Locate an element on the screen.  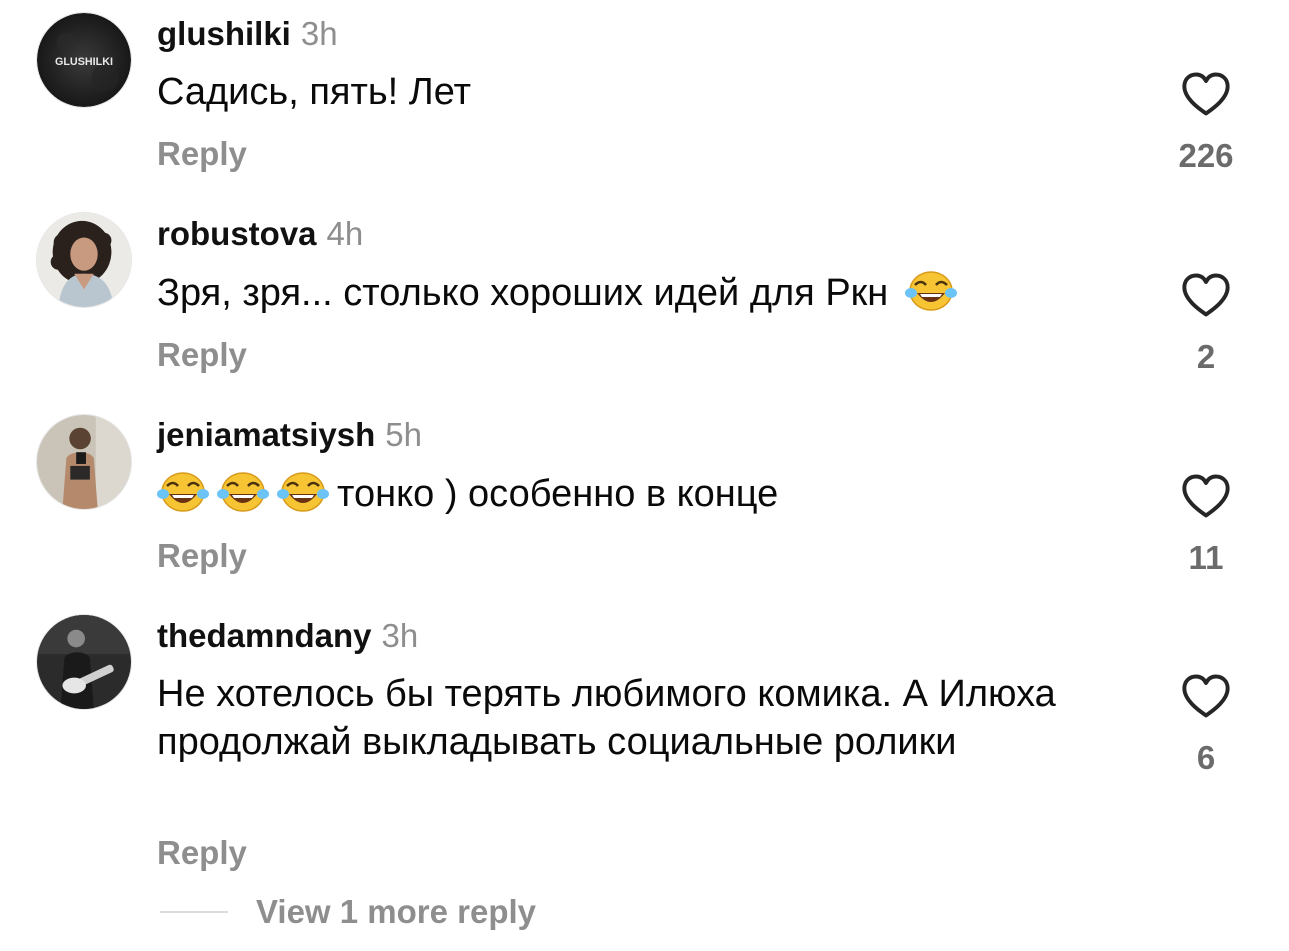
comment-header: glushilki 3h is located at coordinates (247, 34).